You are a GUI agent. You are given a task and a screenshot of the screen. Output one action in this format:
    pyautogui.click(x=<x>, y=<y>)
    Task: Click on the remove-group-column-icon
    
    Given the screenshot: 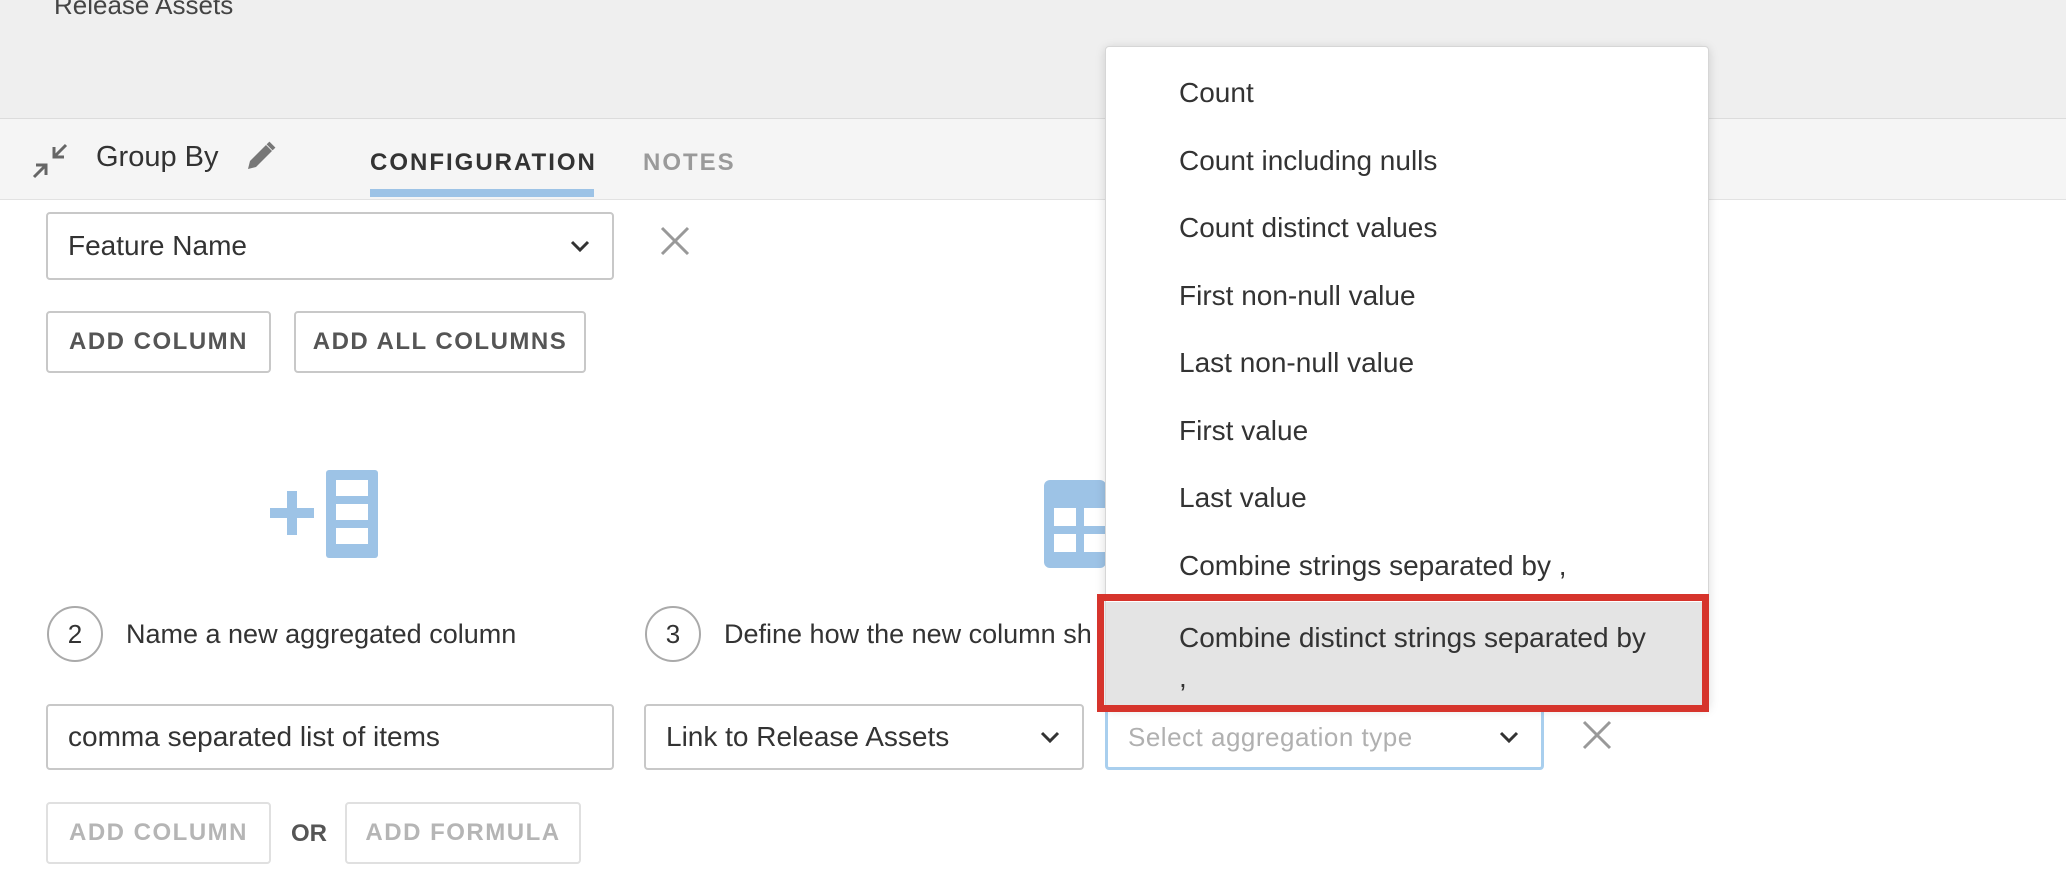 What is the action you would take?
    pyautogui.click(x=675, y=241)
    